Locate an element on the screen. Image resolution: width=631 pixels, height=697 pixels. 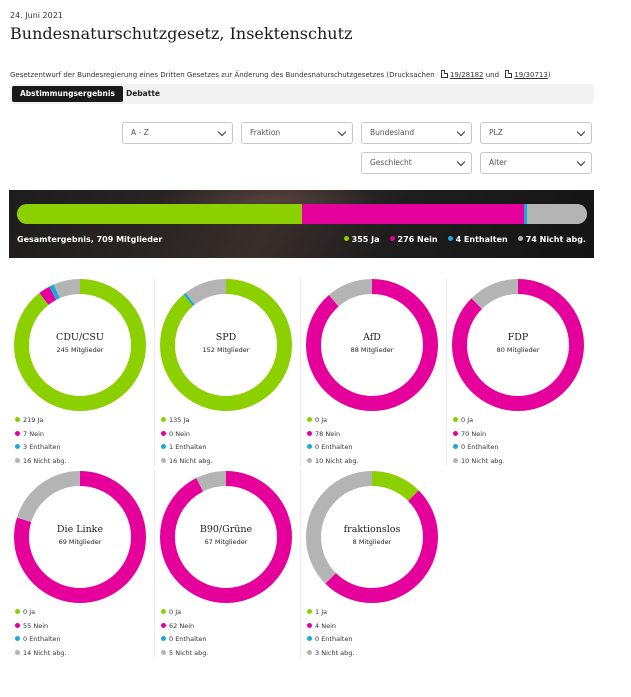
party-name: fraktionslos is located at coordinates (372, 529).